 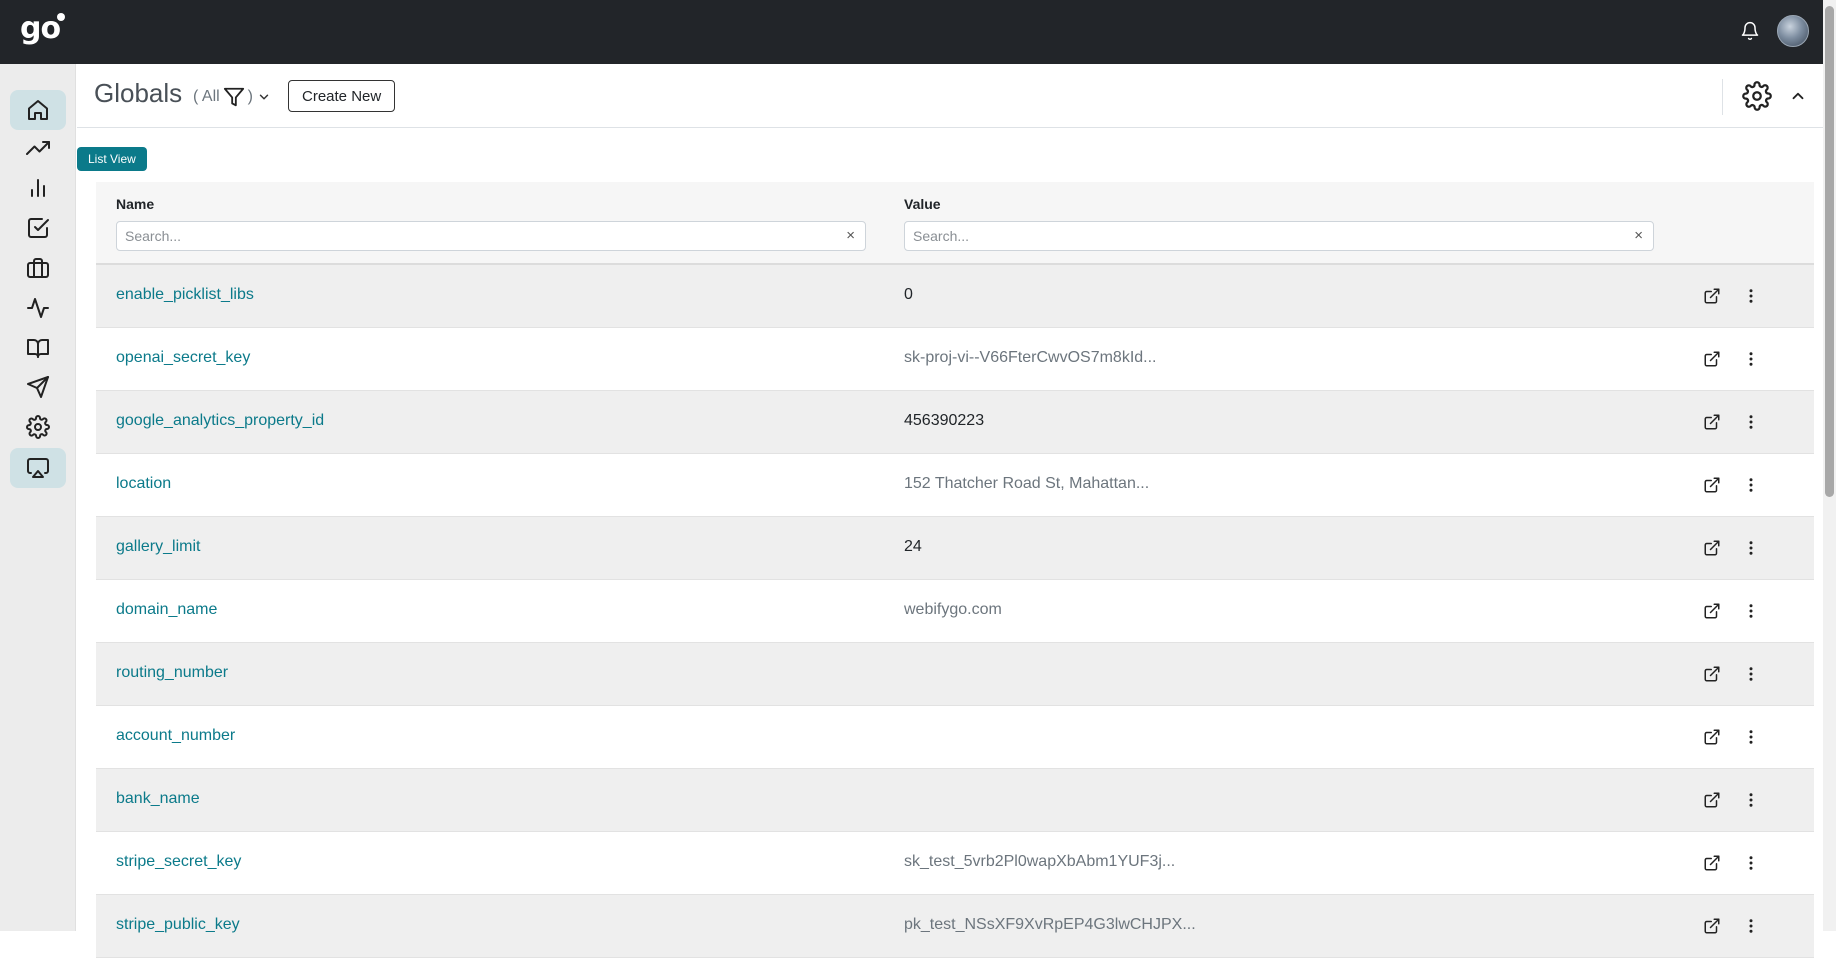 What do you see at coordinates (250, 96) in the screenshot?
I see `filter-close-label: )` at bounding box center [250, 96].